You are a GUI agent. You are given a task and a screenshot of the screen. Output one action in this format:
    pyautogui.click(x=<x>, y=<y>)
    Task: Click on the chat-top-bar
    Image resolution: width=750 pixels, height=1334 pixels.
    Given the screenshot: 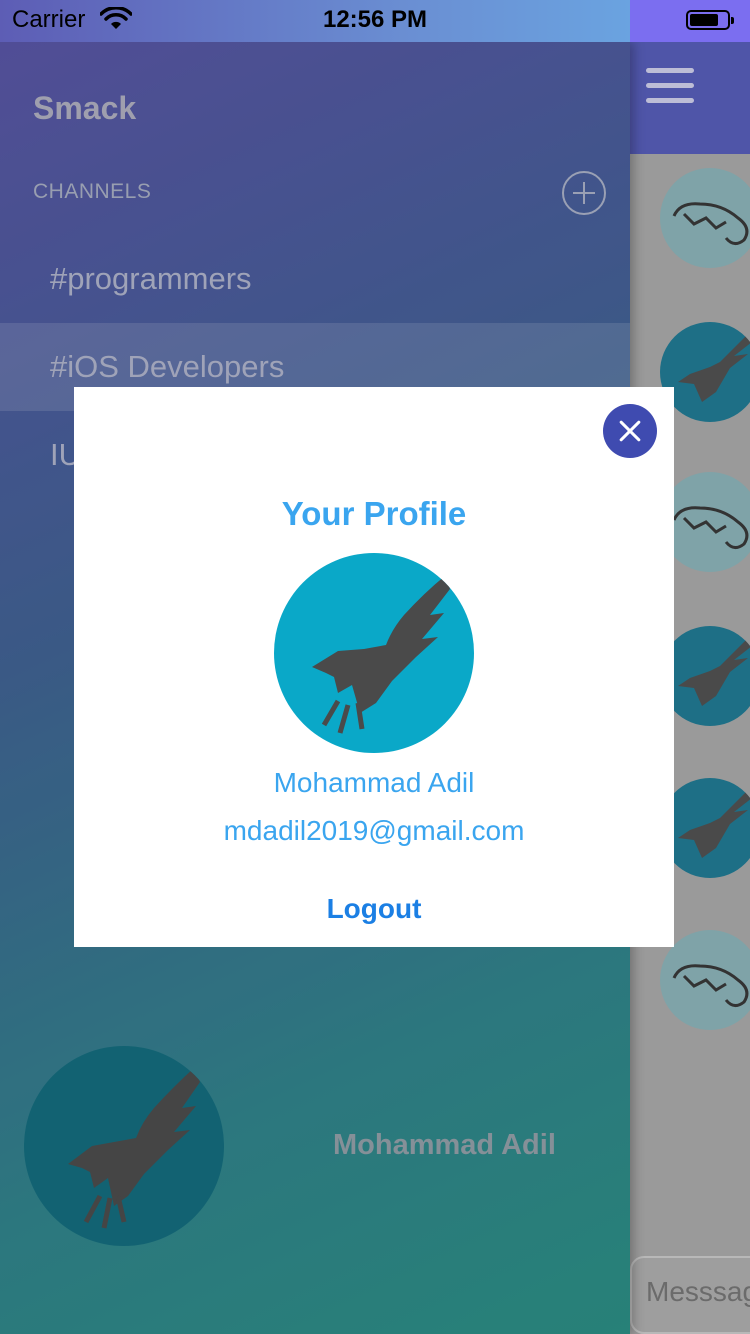 What is the action you would take?
    pyautogui.click(x=690, y=98)
    